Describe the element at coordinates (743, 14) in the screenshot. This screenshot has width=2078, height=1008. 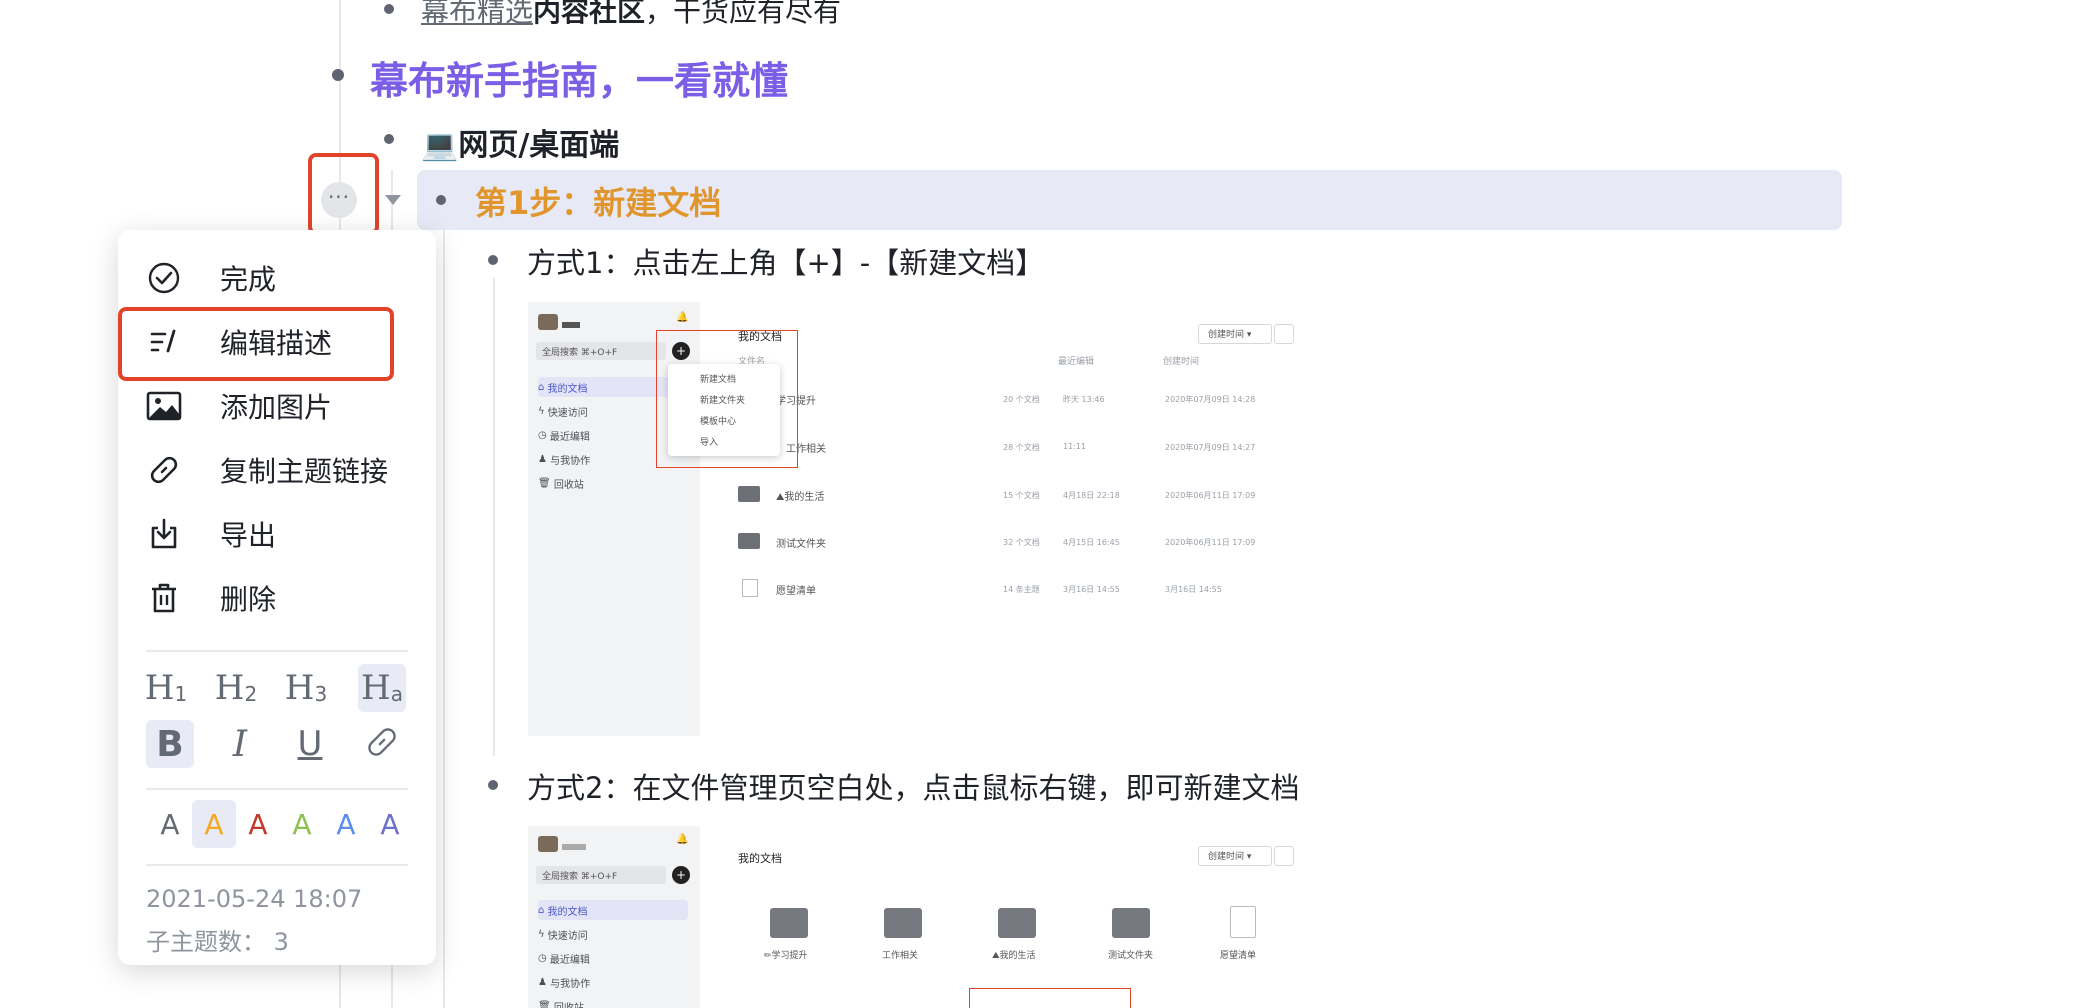
I see `item-text: ，干货应有尽有` at that location.